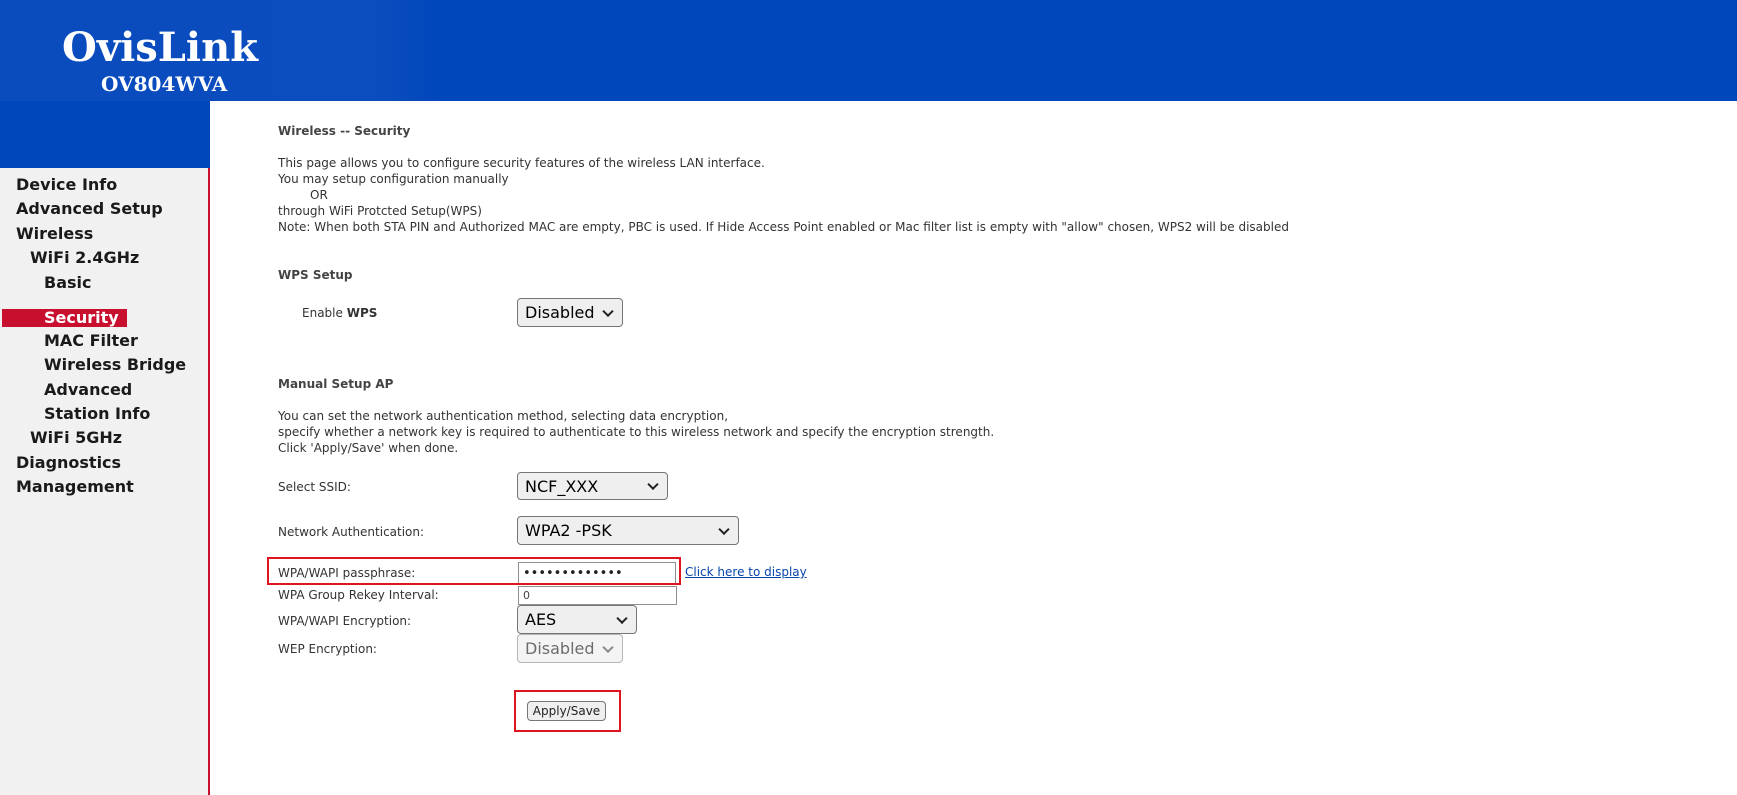 This screenshot has width=1737, height=795. What do you see at coordinates (566, 711) in the screenshot?
I see `apply-save-button: Apply/Save` at bounding box center [566, 711].